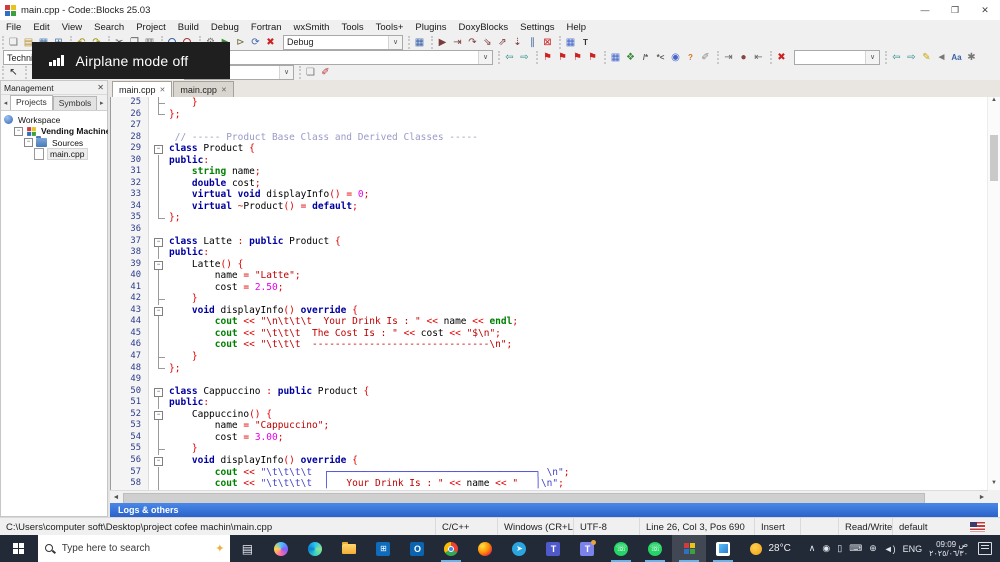  I want to click on search-next-icon: ⇨, so click(911, 57).